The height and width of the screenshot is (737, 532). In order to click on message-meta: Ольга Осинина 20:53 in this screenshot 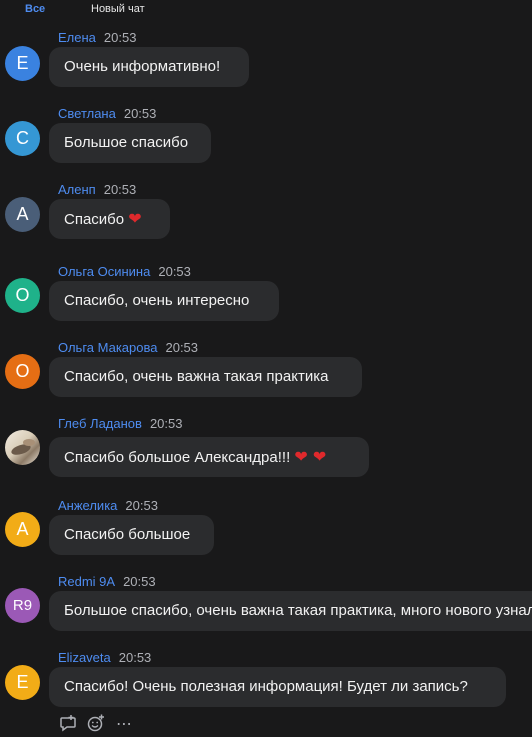, I will do `click(124, 271)`.